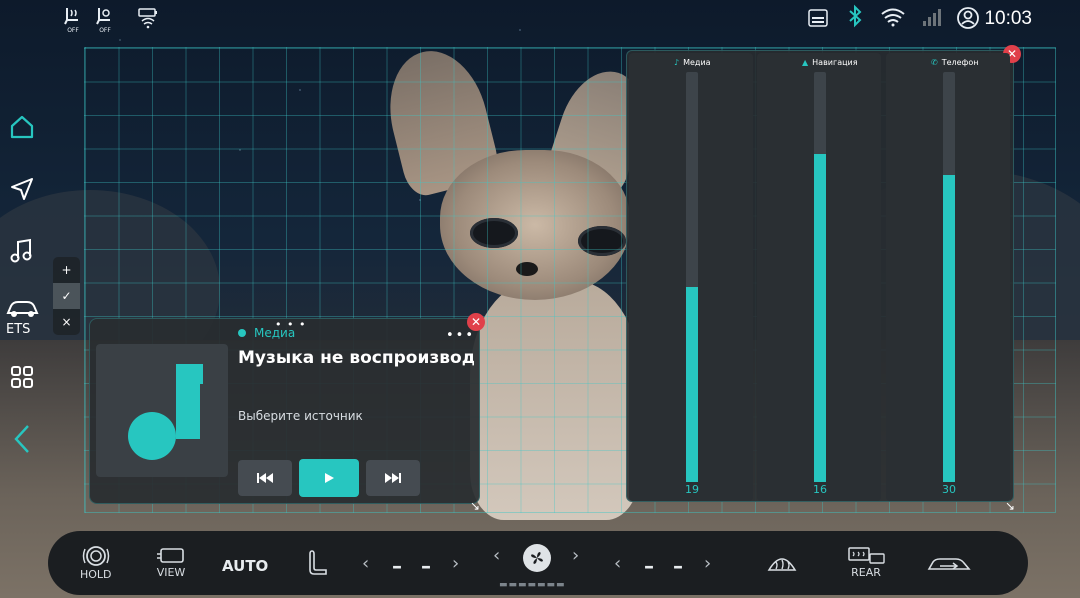  I want to click on fan-down-icon: ‹, so click(496, 555).